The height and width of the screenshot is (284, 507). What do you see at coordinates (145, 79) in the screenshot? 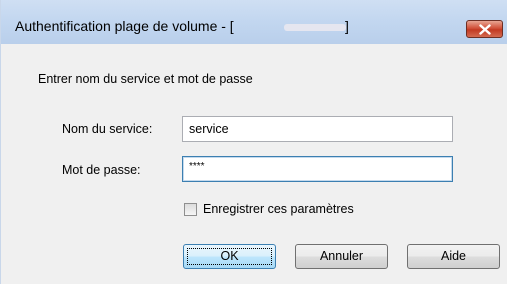
I see `prompt-text: Entrer nom du service et mot de passe` at bounding box center [145, 79].